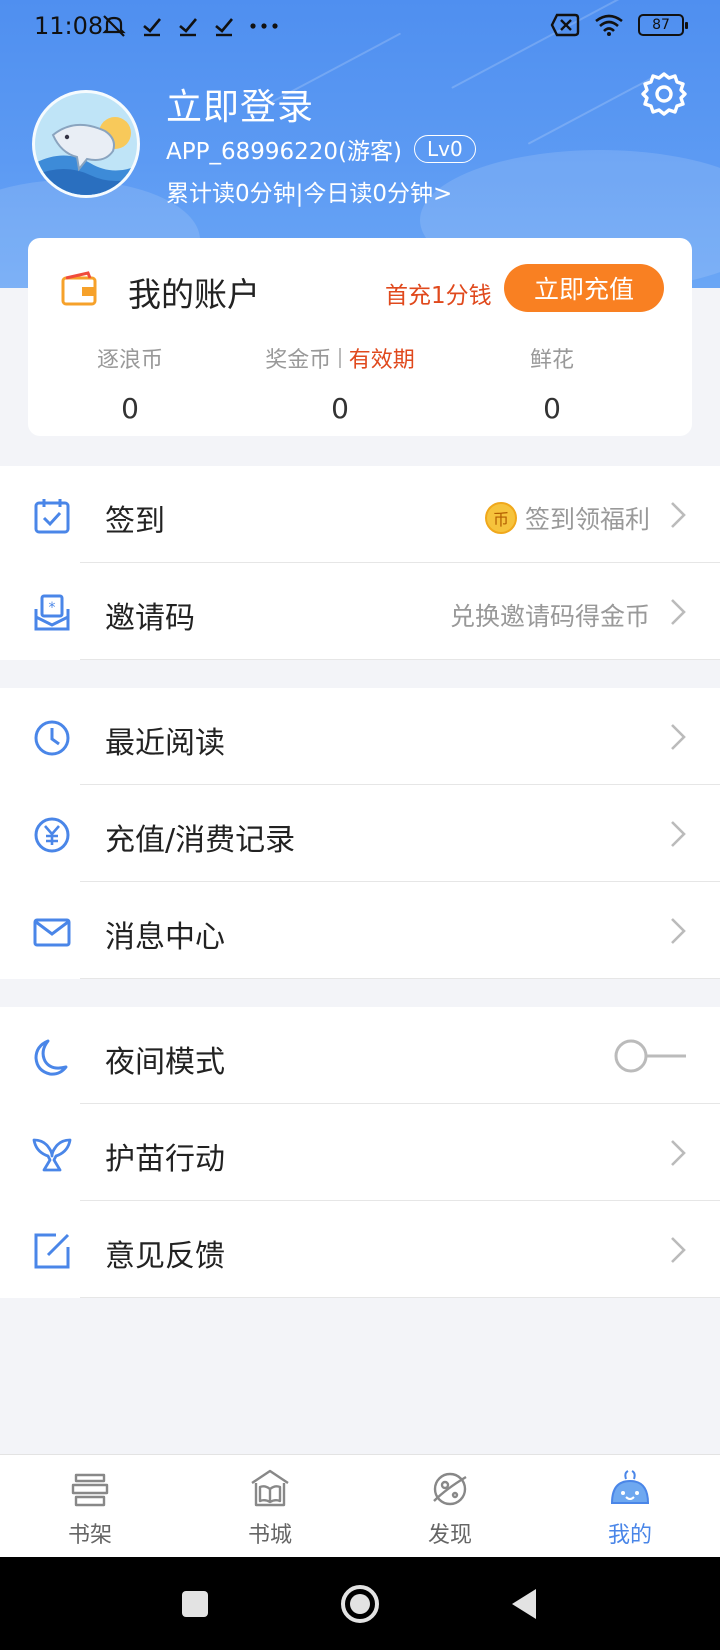  I want to click on account-card: 我的账户 首充1分钱 立即充值 逐浪币 0 奖金币 有效期 0 鲜花 0, so click(360, 337).